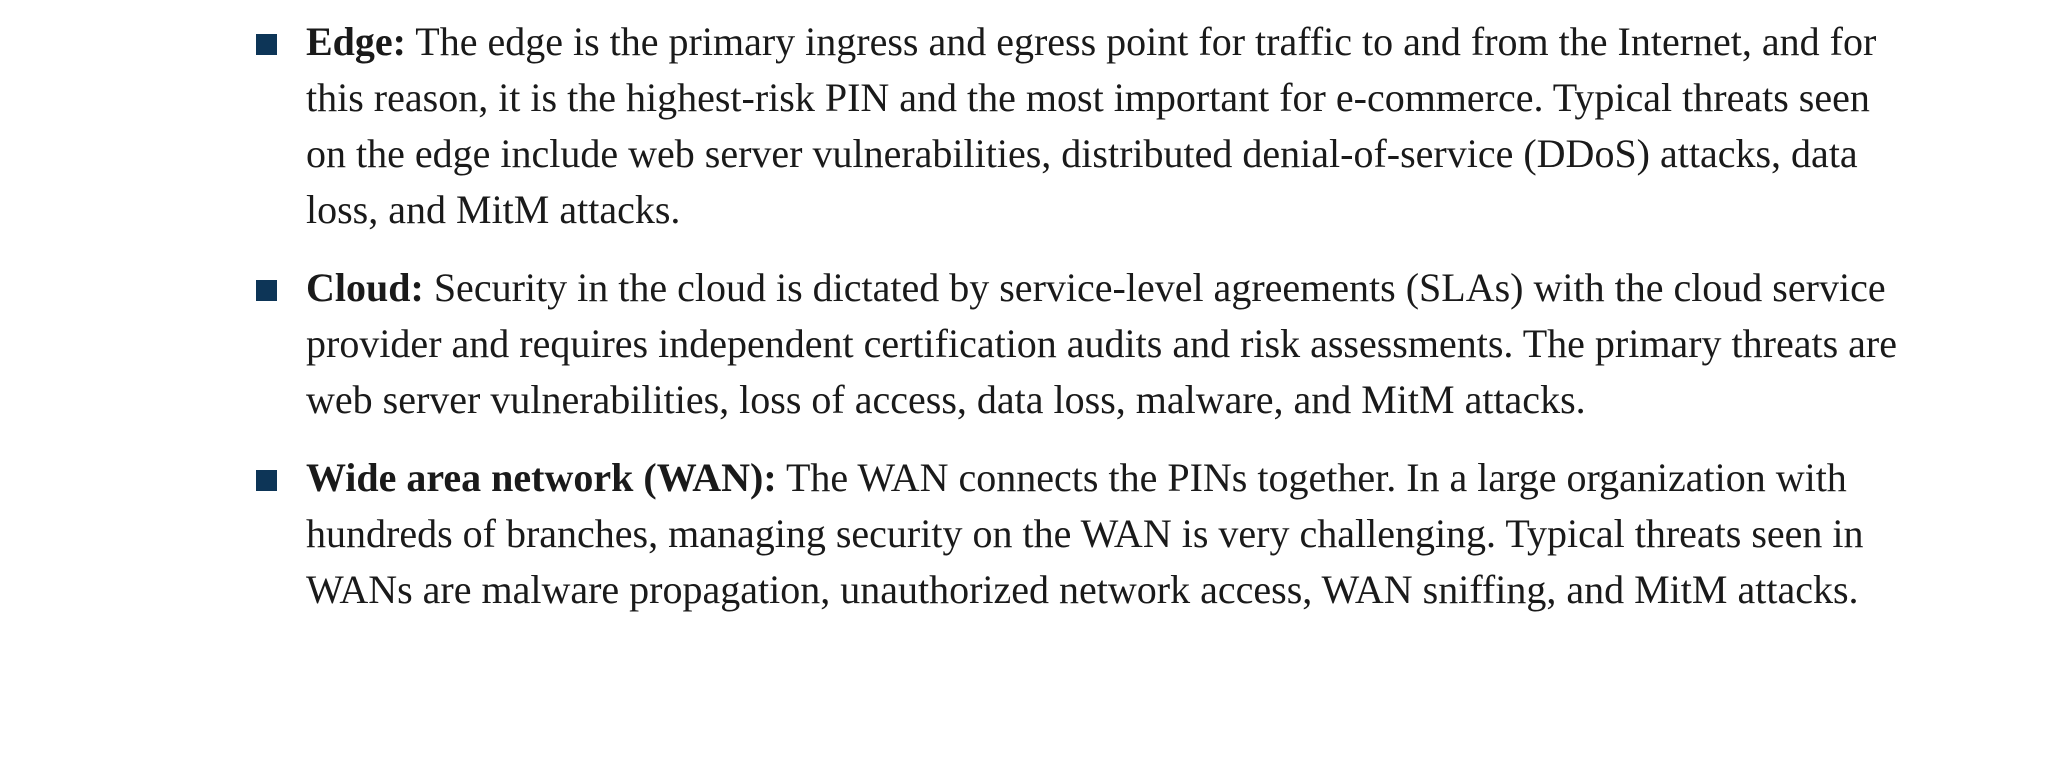 This screenshot has height=758, width=2068. What do you see at coordinates (541, 477) in the screenshot?
I see `item-term: Wide area network (WAN):` at bounding box center [541, 477].